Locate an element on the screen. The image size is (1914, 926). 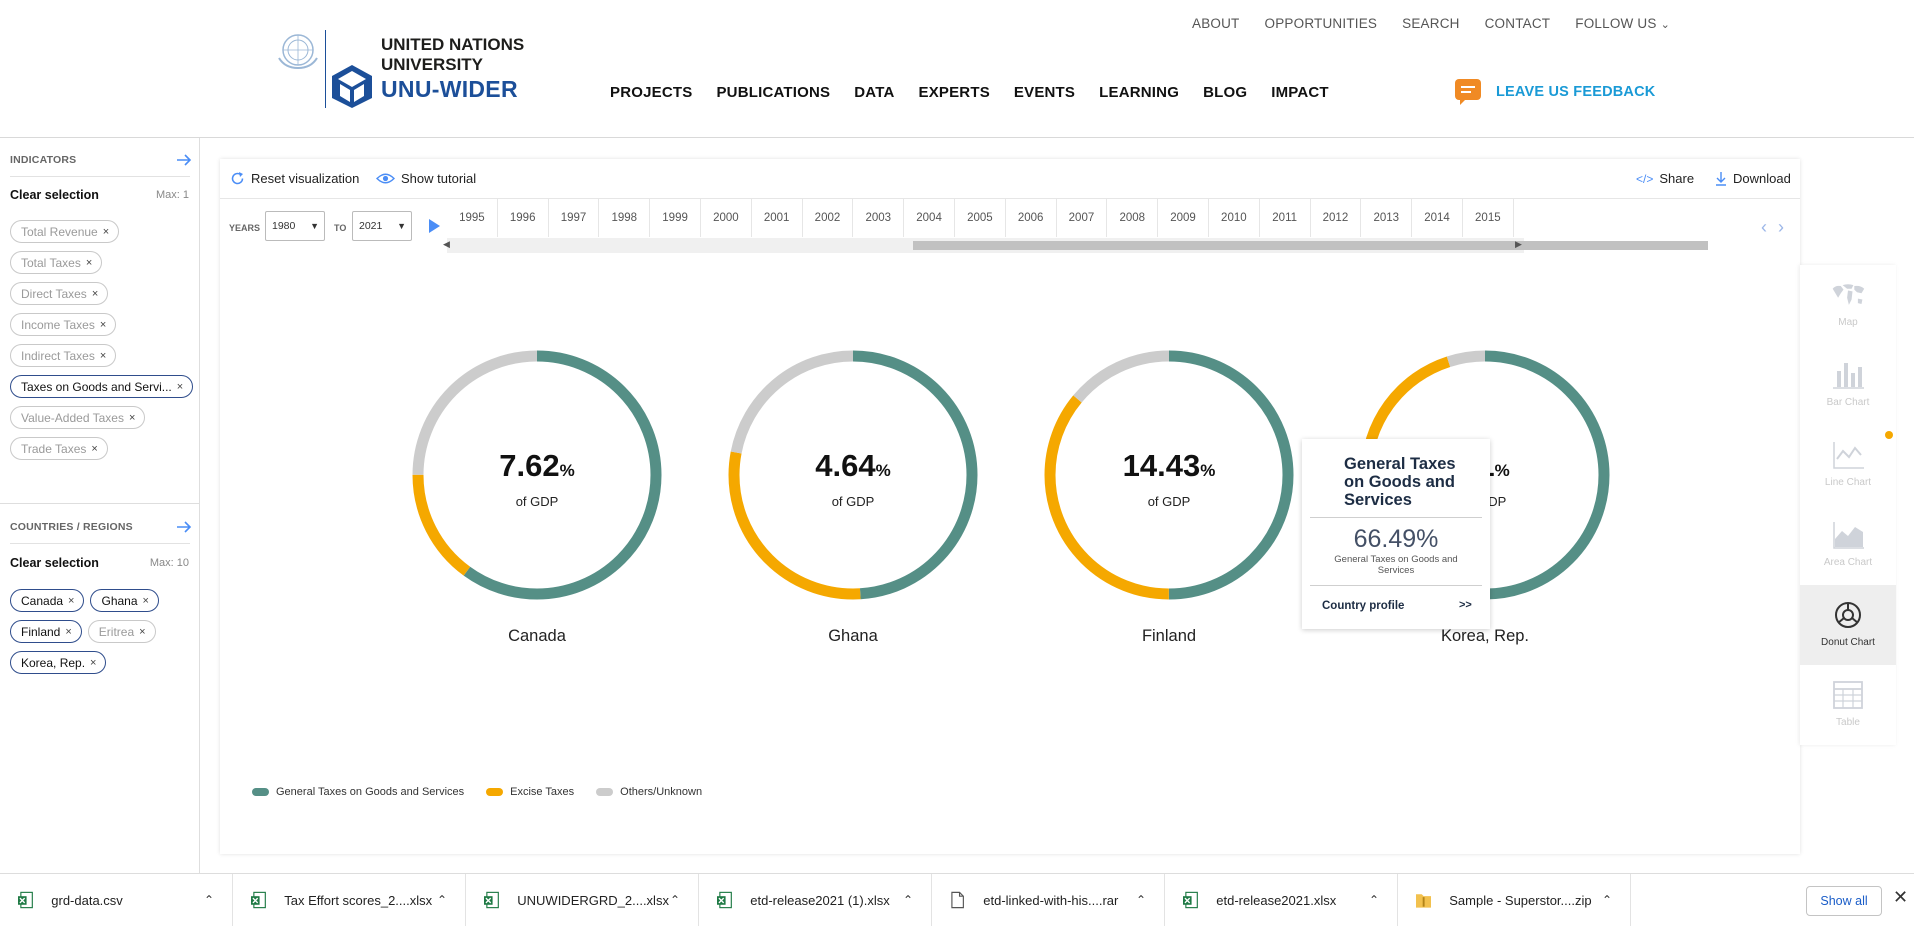
indicators-chip: Income Taxes × is located at coordinates (63, 324).